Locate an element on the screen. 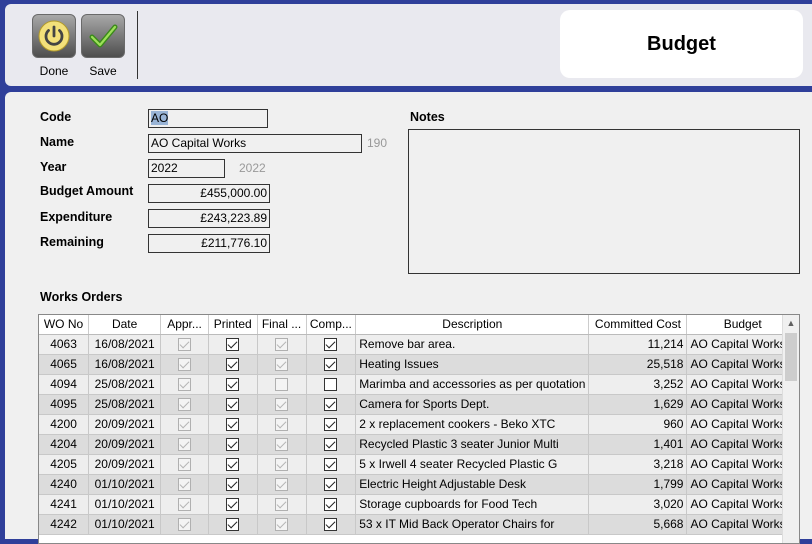 The width and height of the screenshot is (812, 544). wo-no-cell: 4241 is located at coordinates (64, 504).